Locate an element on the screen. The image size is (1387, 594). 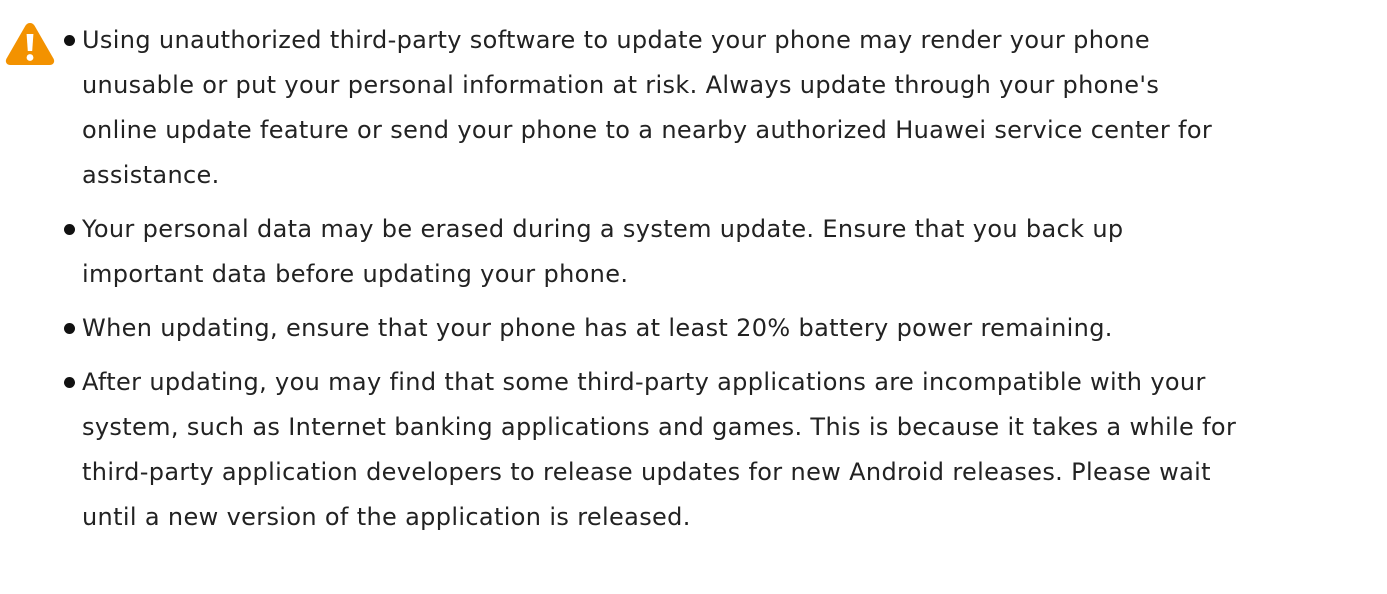
warning-triangle-icon is located at coordinates (30, 43).